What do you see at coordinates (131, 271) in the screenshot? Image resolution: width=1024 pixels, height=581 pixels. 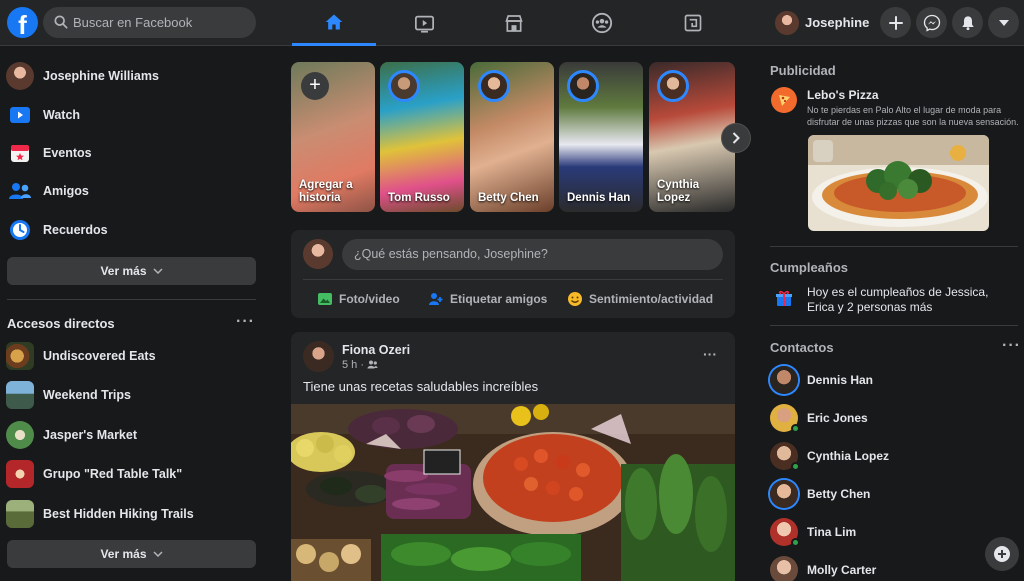 I see `see-more-button: Ver más` at bounding box center [131, 271].